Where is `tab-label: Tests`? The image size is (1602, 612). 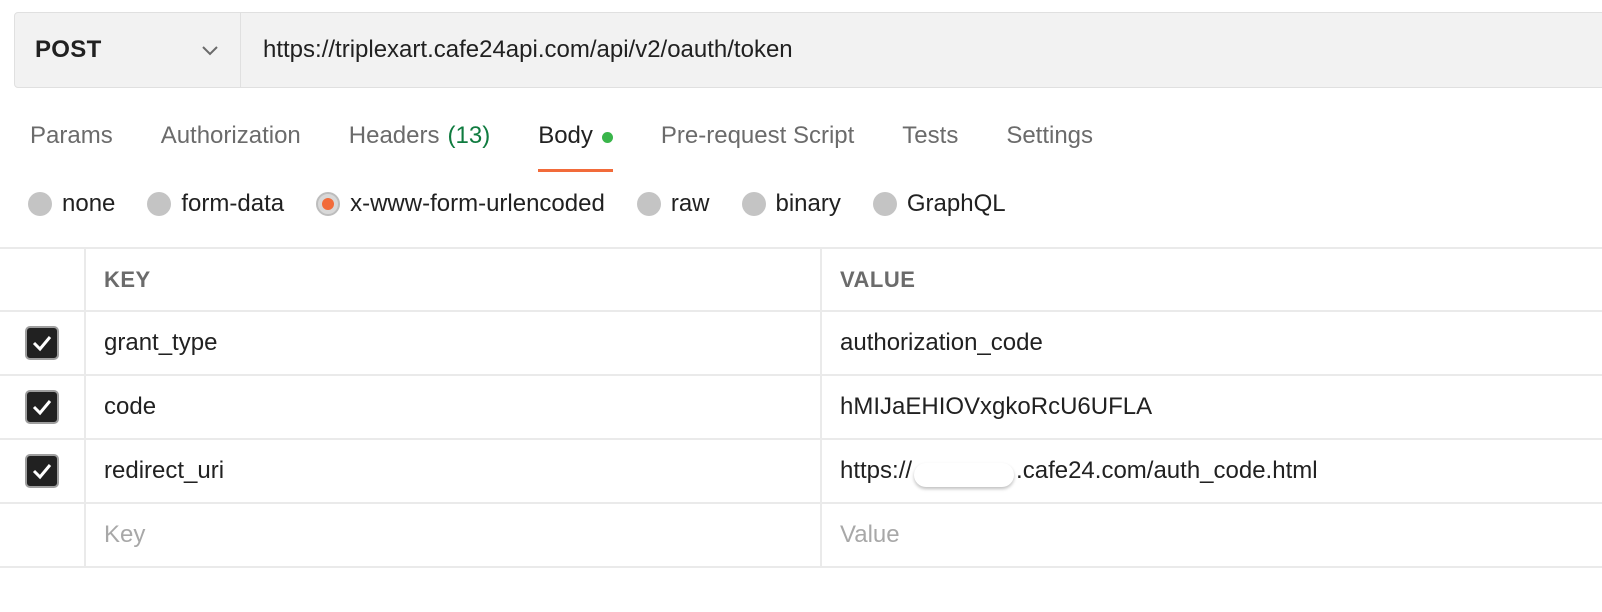
tab-label: Tests is located at coordinates (930, 135).